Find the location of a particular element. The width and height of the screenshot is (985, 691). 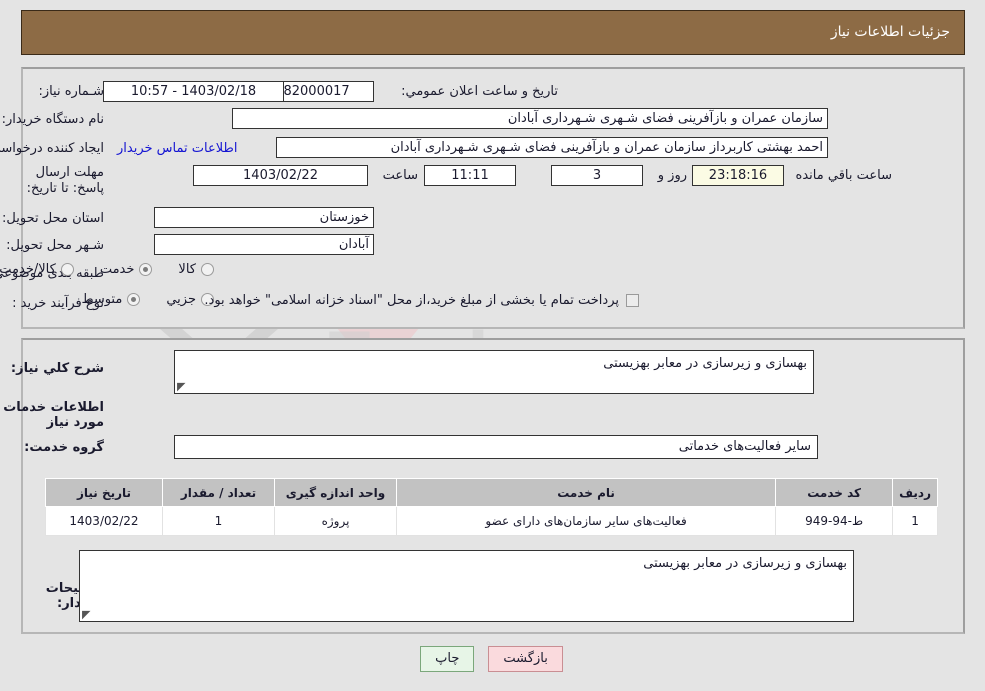

deadline-label: مهلت ارسال پاسخ: تا تاریخ: is located at coordinates (66, 180).